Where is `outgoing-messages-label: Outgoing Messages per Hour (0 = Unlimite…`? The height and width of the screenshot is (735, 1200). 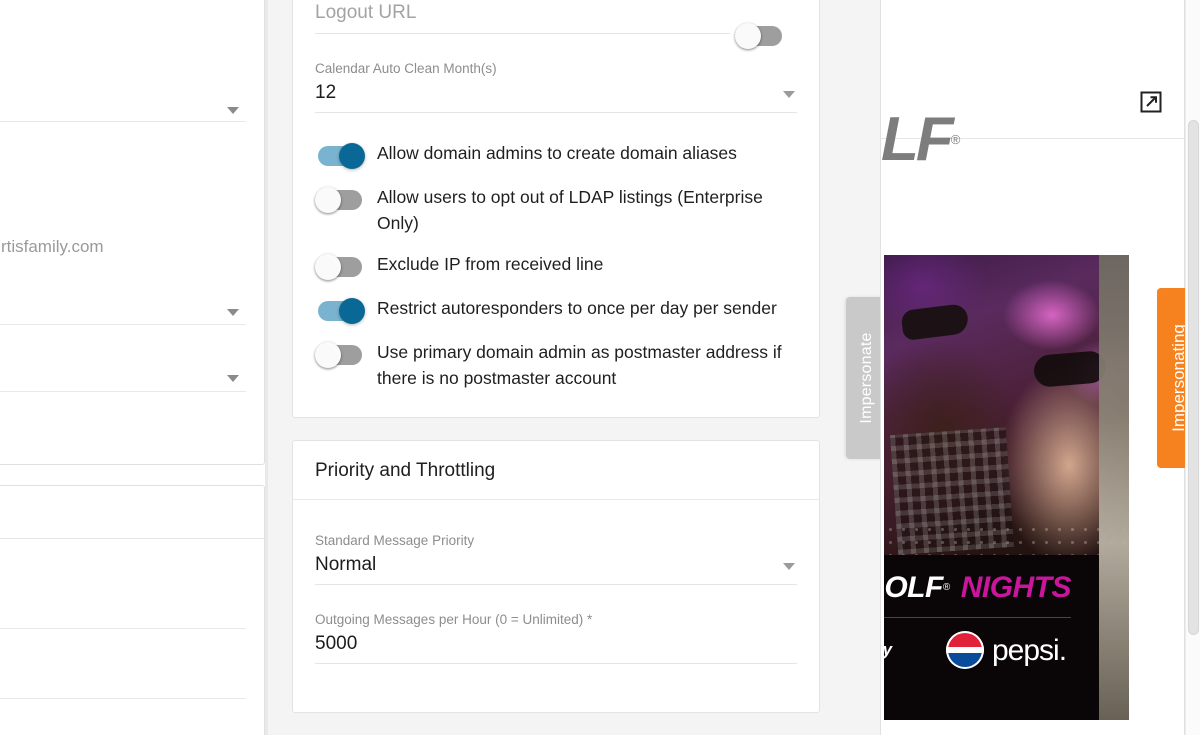
outgoing-messages-label: Outgoing Messages per Hour (0 = Unlimite… is located at coordinates (454, 619).